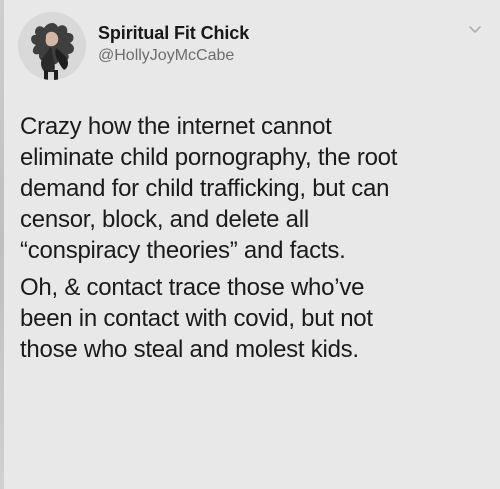  I want to click on author-names: Spiritual Fit Chick @HollyJoyMcCabe, so click(173, 44).